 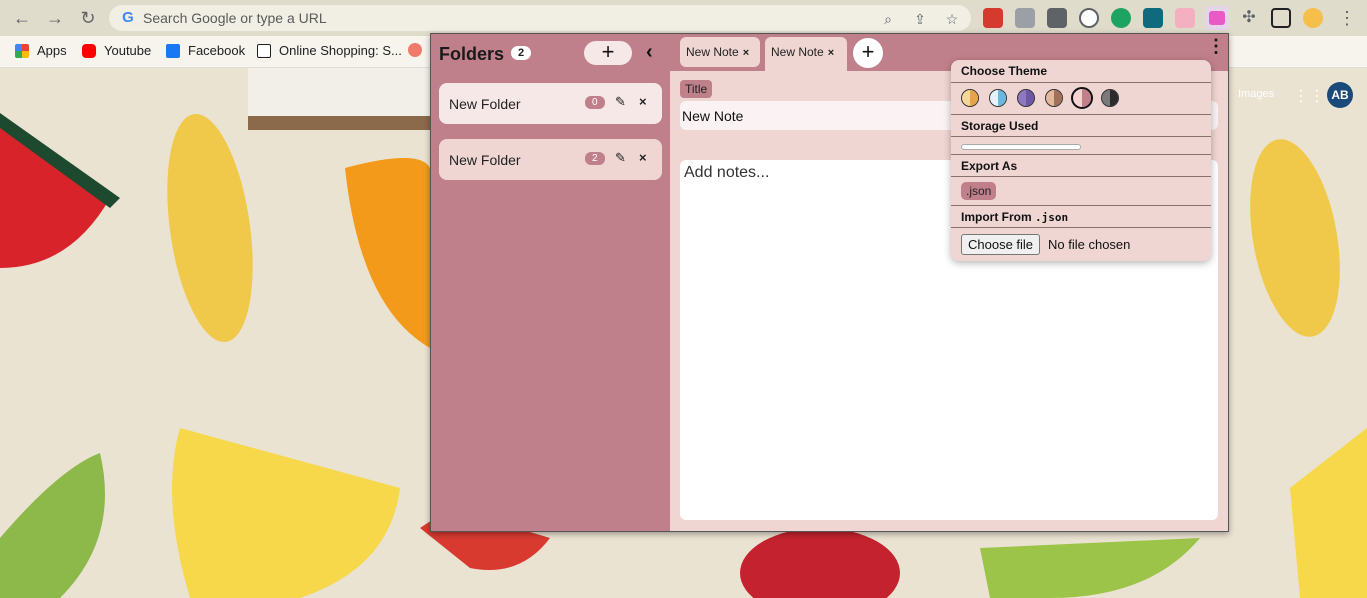 What do you see at coordinates (52, 50) in the screenshot?
I see `bookmark-label: Apps` at bounding box center [52, 50].